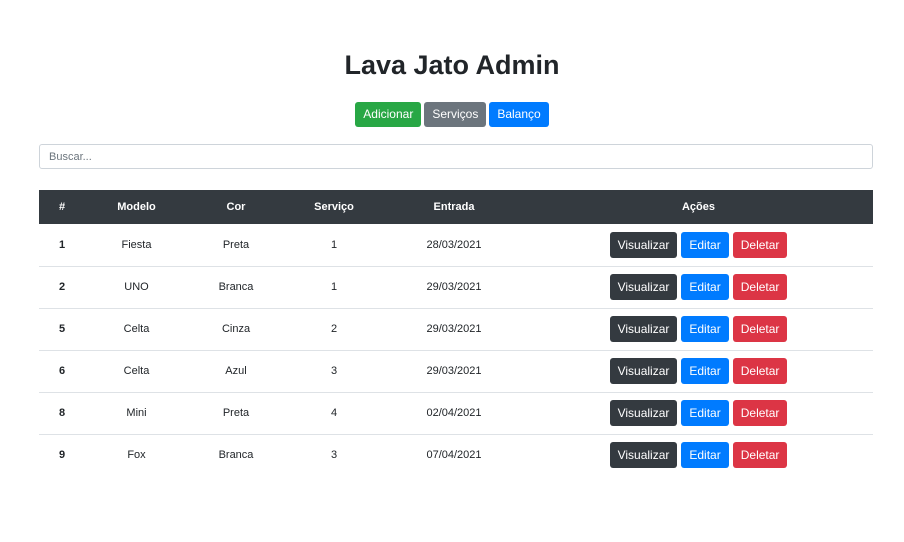 The image size is (904, 542). I want to click on header-row: # Modelo Cor Serviço Entrada Ações, so click(456, 207).